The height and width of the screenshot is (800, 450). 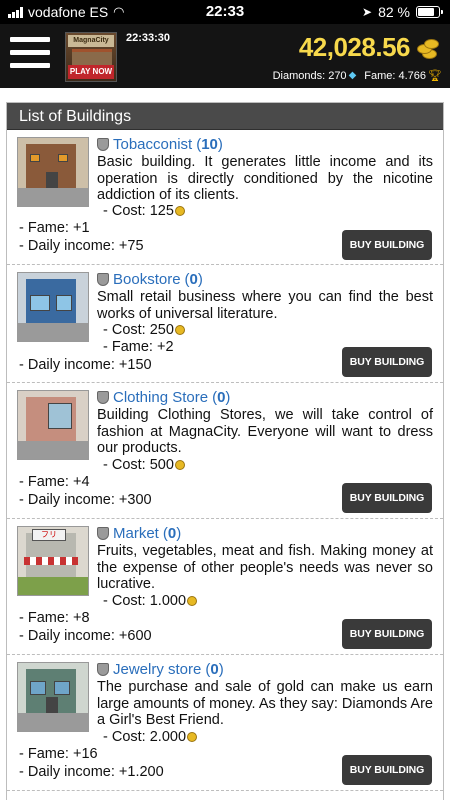 What do you see at coordinates (429, 12) in the screenshot?
I see `battery-icon` at bounding box center [429, 12].